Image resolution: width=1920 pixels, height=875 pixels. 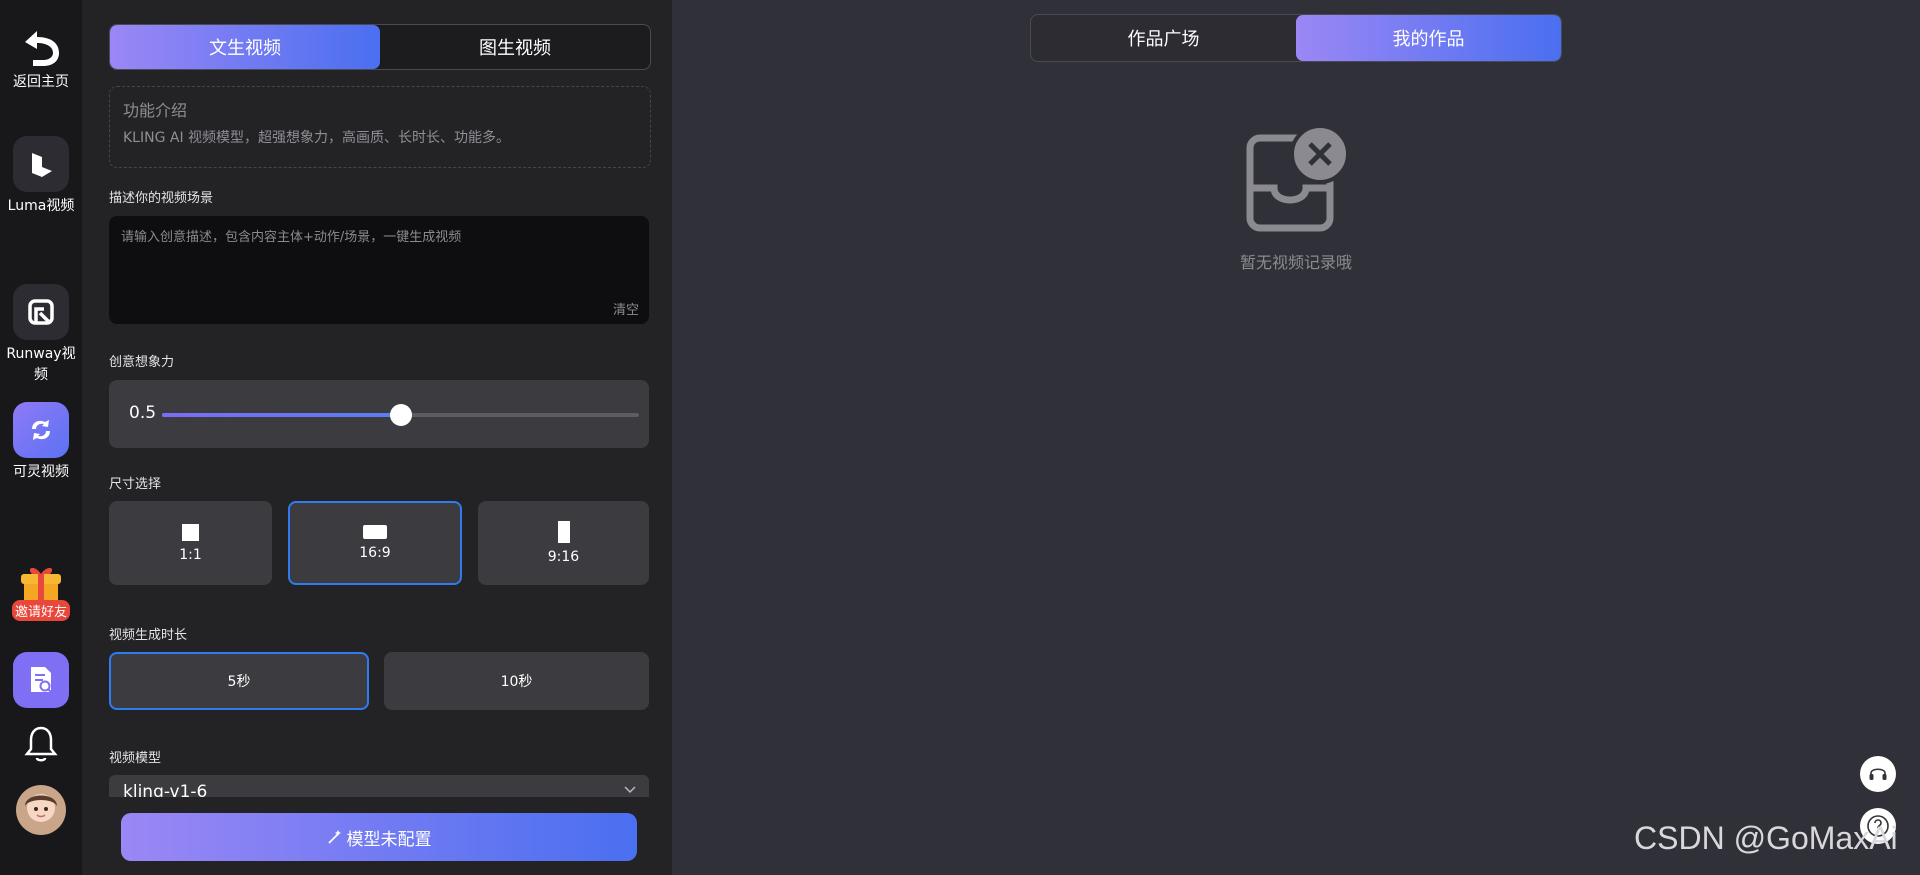 I want to click on generate-button-label: 模型未配置, so click(x=389, y=839).